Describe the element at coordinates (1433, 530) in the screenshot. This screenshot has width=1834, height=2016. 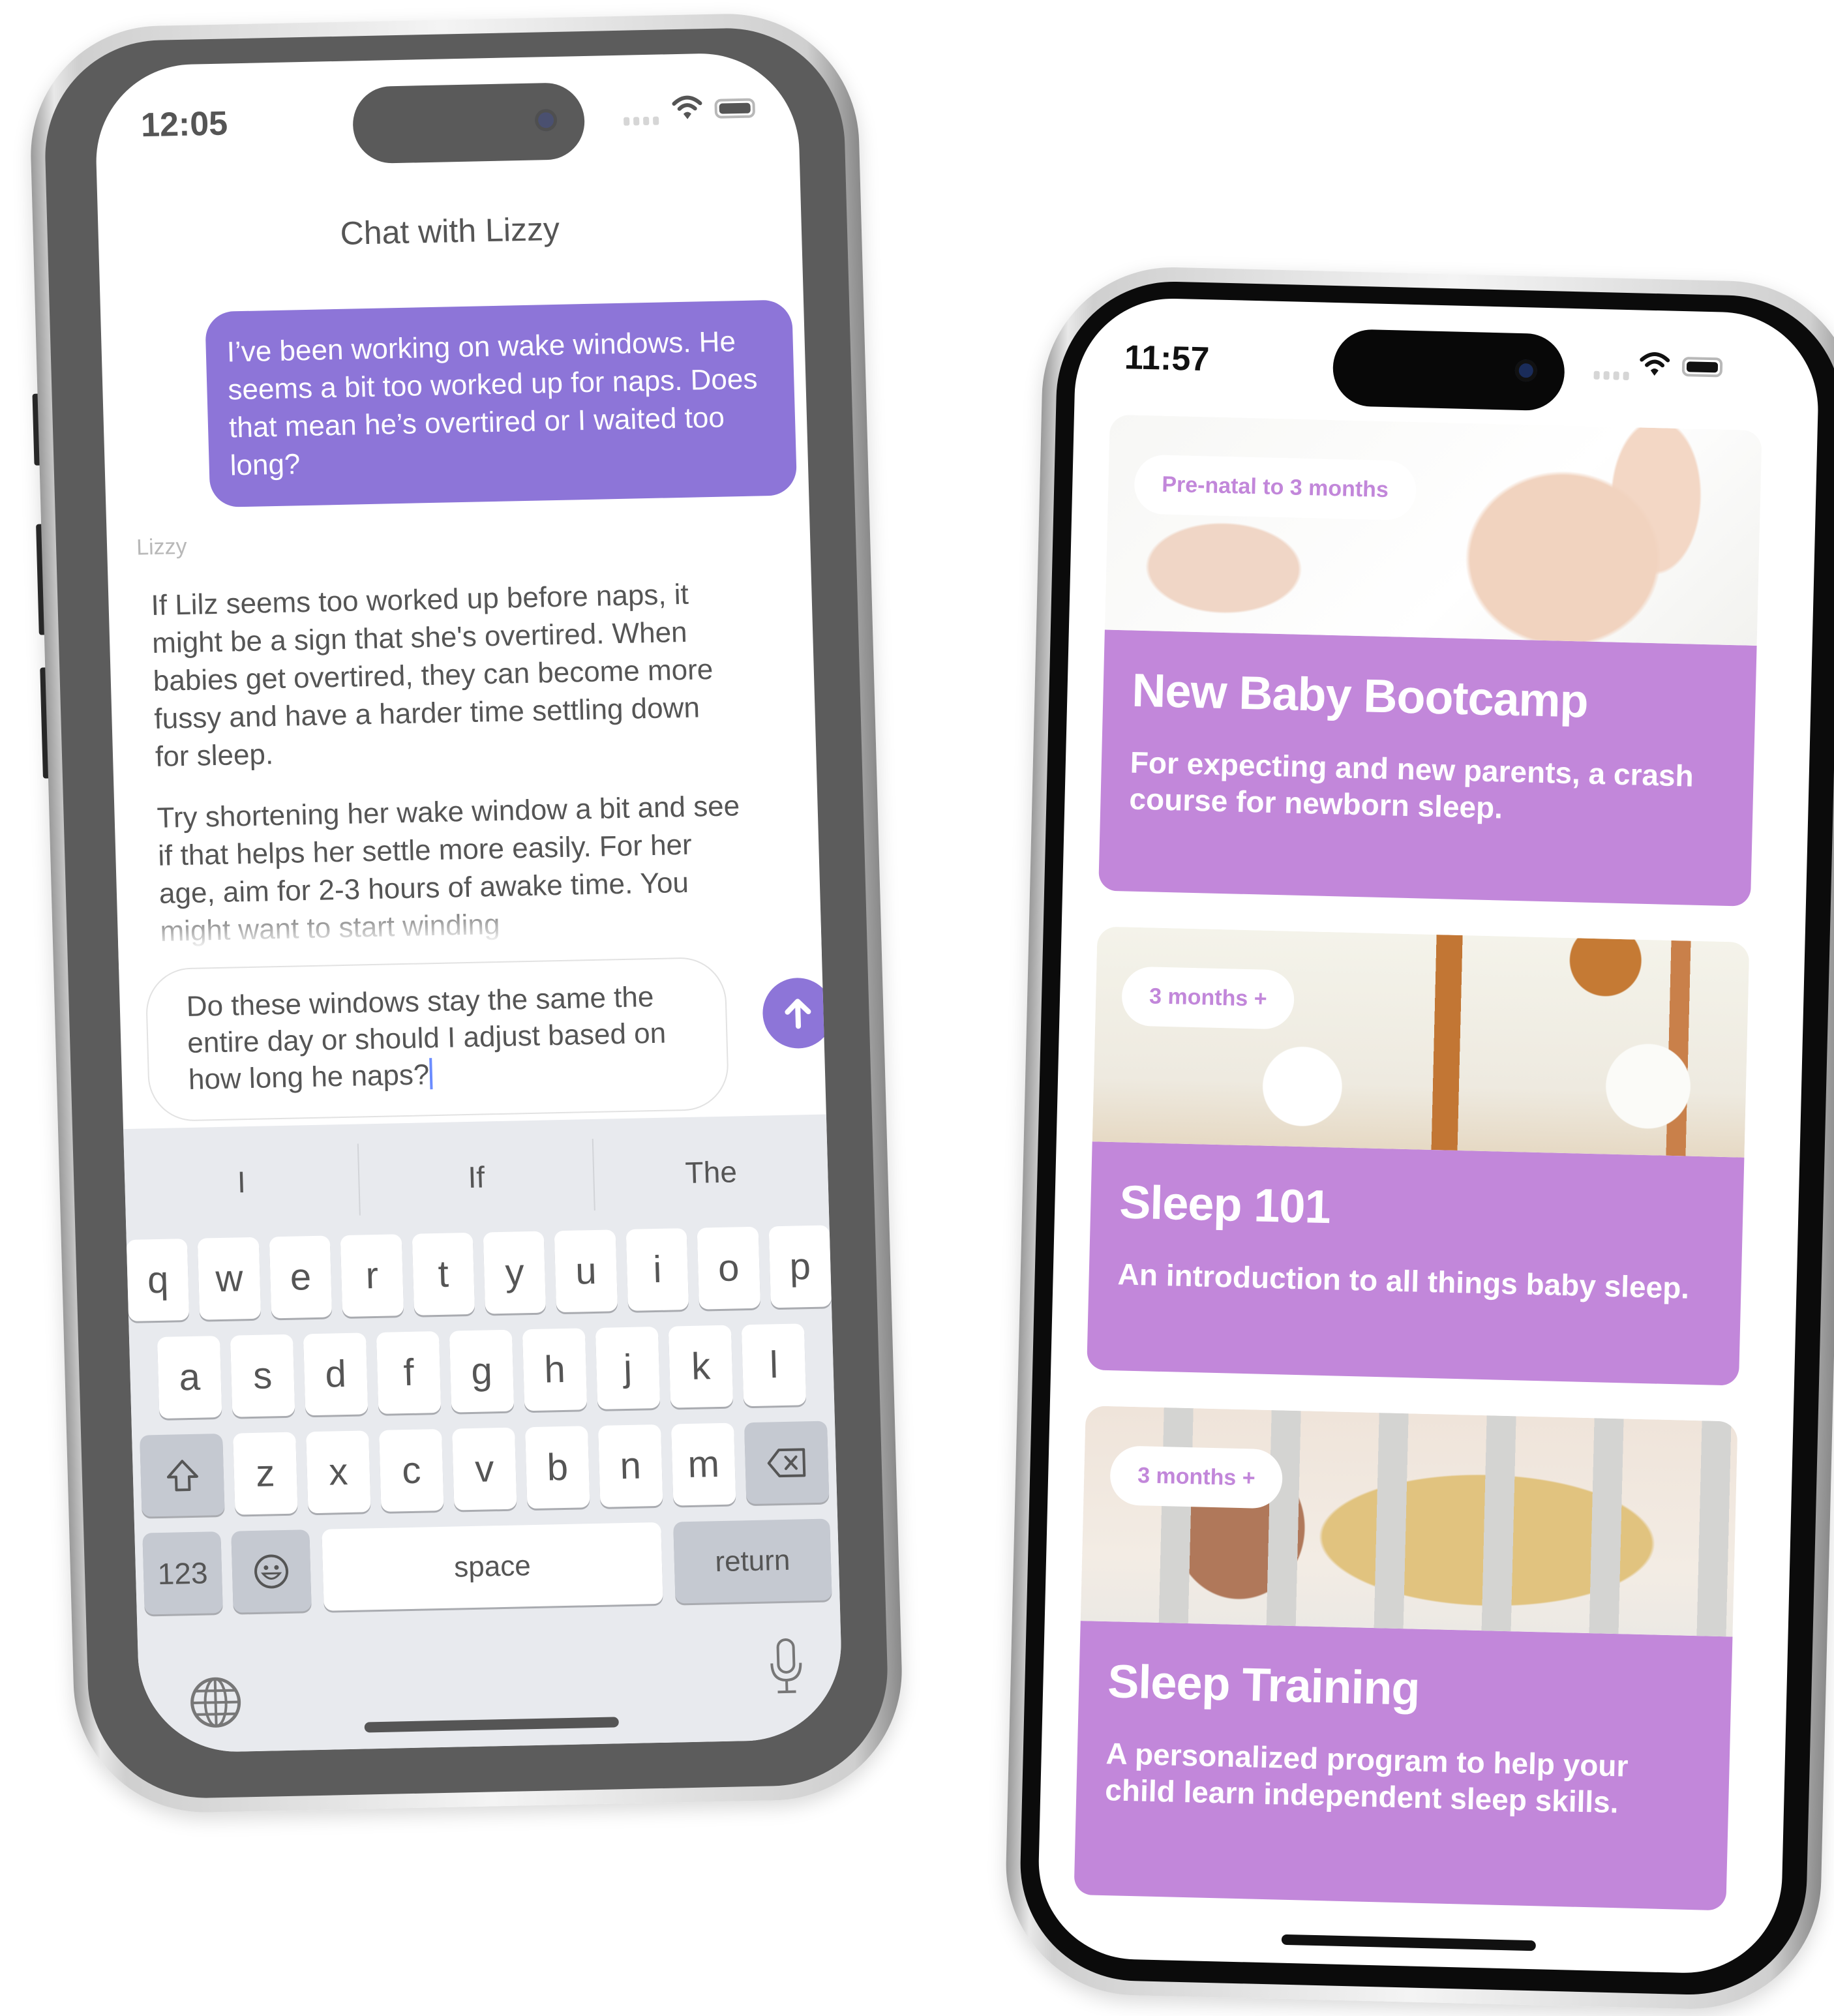
I see `newborn-photo: Pre-natal to 3 months` at that location.